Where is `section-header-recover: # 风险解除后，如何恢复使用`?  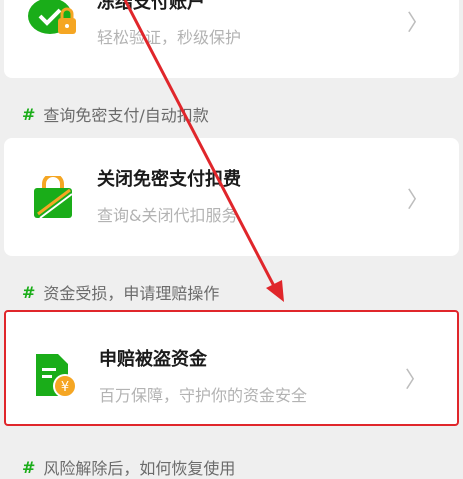 section-header-recover: # 风险解除后，如何恢复使用 is located at coordinates (128, 467).